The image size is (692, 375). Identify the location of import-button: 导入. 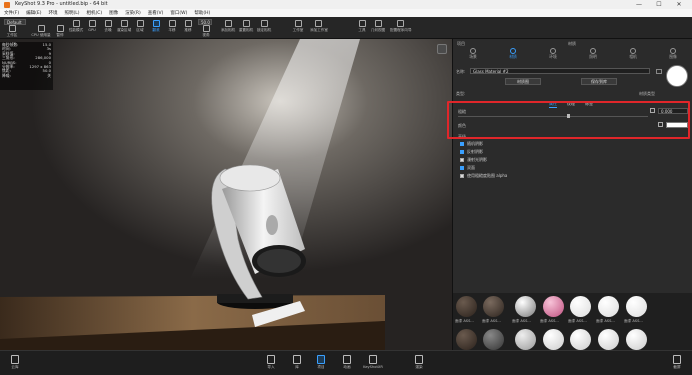
(271, 362).